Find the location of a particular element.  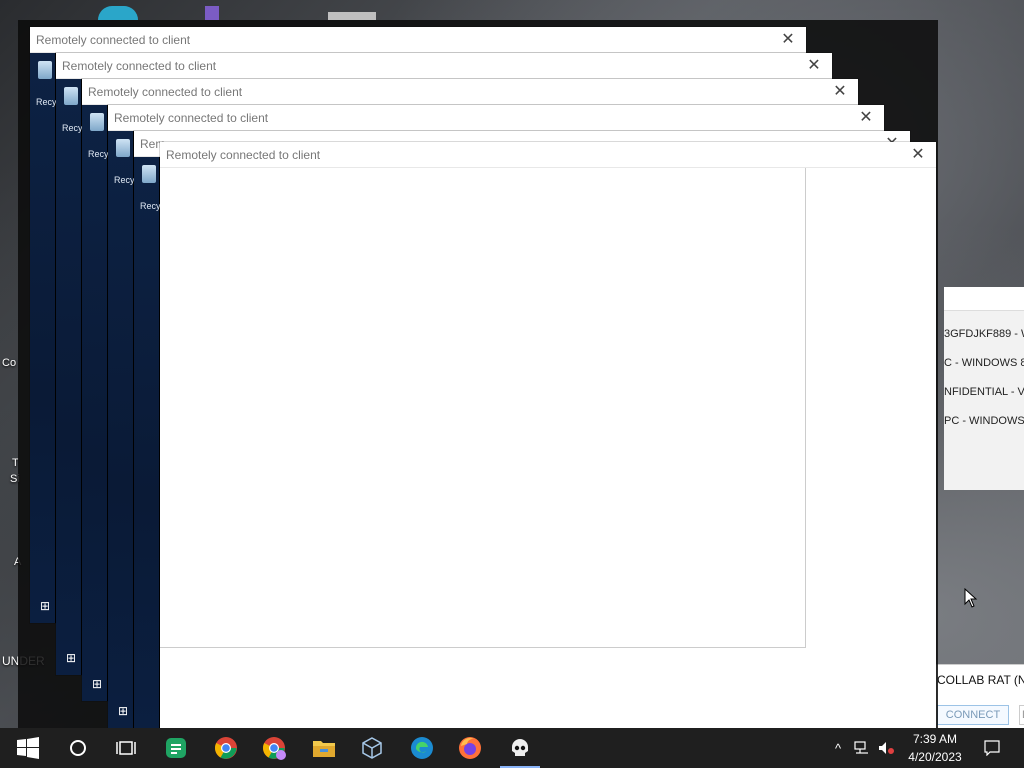

notification-center-icon is located at coordinates (992, 748).